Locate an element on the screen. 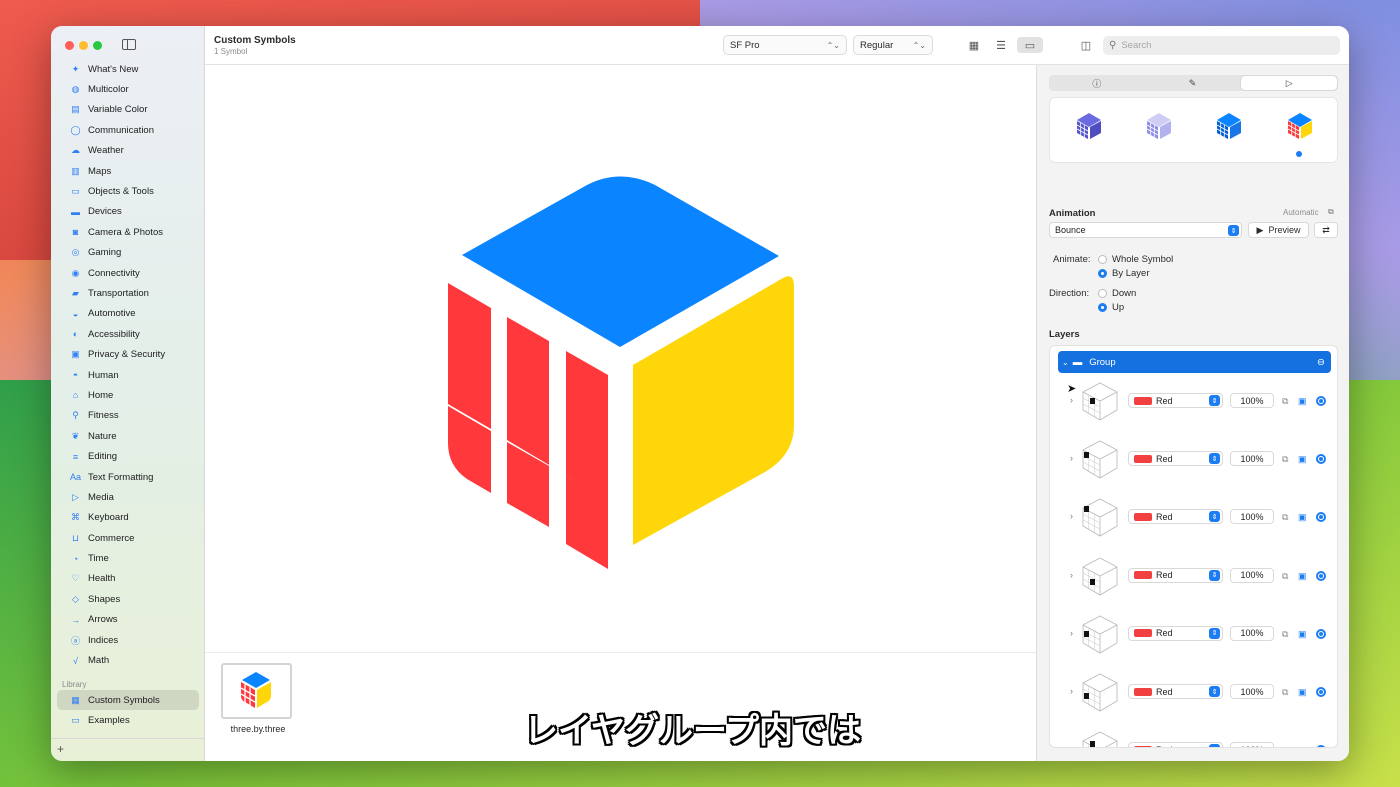 The height and width of the screenshot is (787, 1400). more-icon: ⊖ is located at coordinates (1321, 362).